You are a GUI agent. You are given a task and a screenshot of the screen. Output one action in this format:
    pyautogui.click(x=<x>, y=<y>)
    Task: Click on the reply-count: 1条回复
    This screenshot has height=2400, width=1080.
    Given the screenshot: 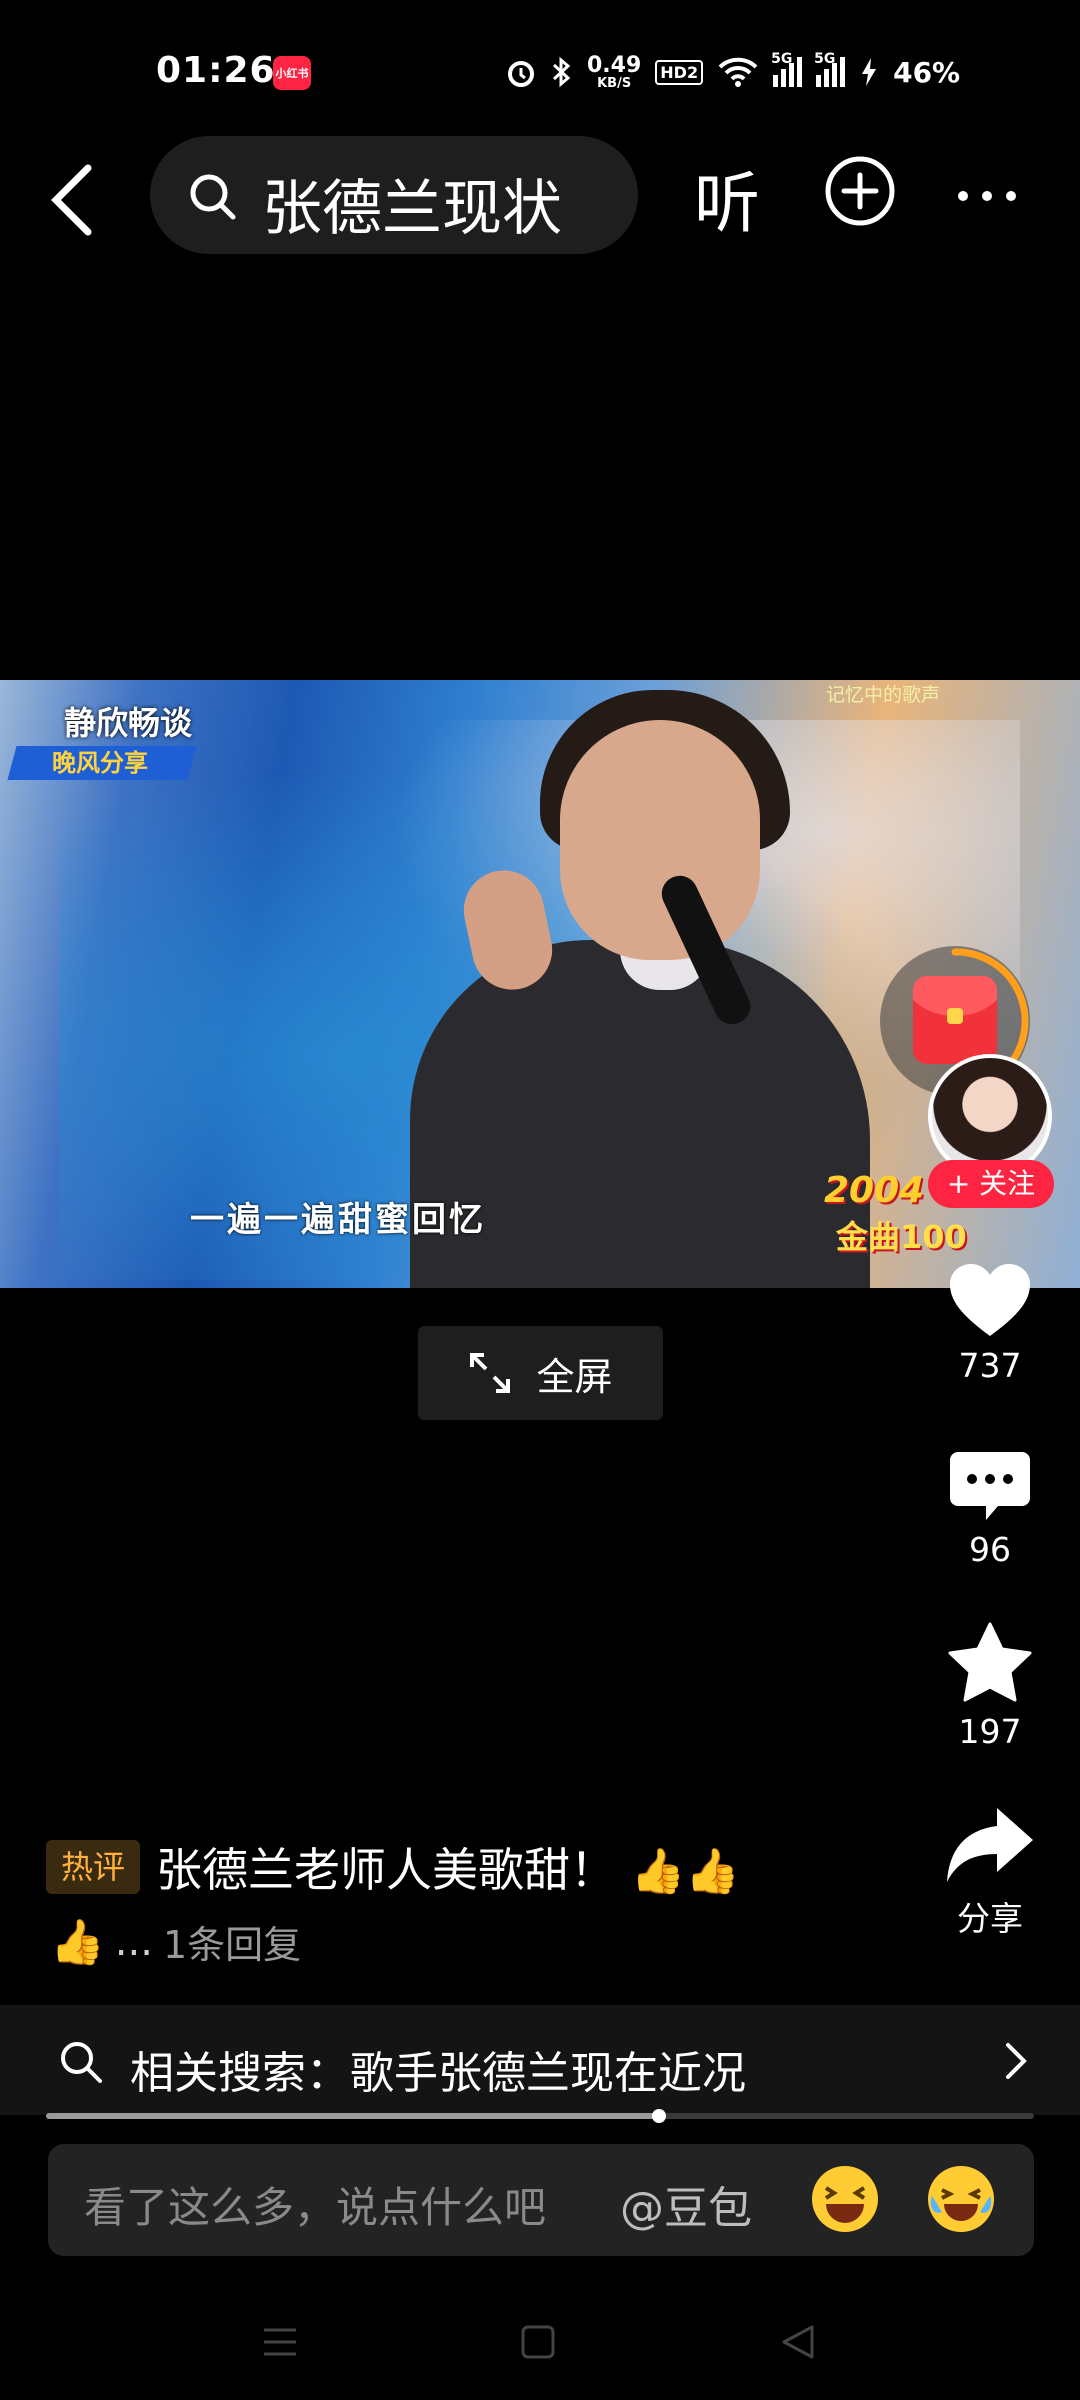 What is the action you would take?
    pyautogui.click(x=232, y=1941)
    